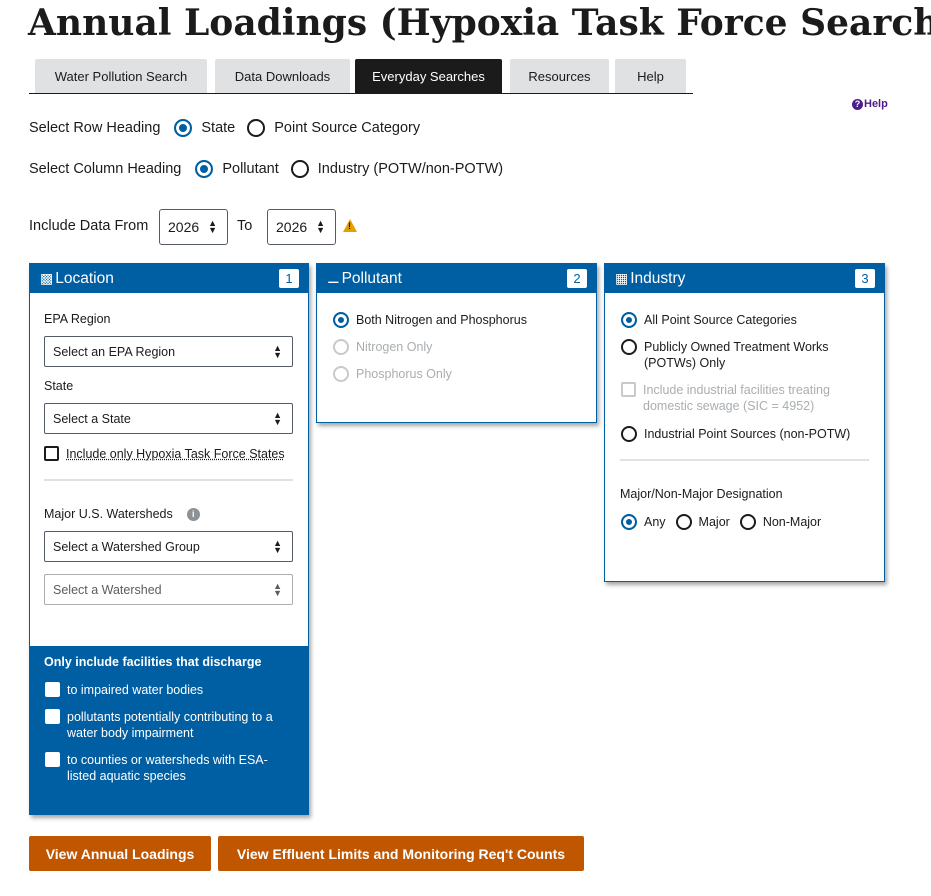 The image size is (931, 896). I want to click on tab-data-downloads: Data Downloads, so click(282, 76).